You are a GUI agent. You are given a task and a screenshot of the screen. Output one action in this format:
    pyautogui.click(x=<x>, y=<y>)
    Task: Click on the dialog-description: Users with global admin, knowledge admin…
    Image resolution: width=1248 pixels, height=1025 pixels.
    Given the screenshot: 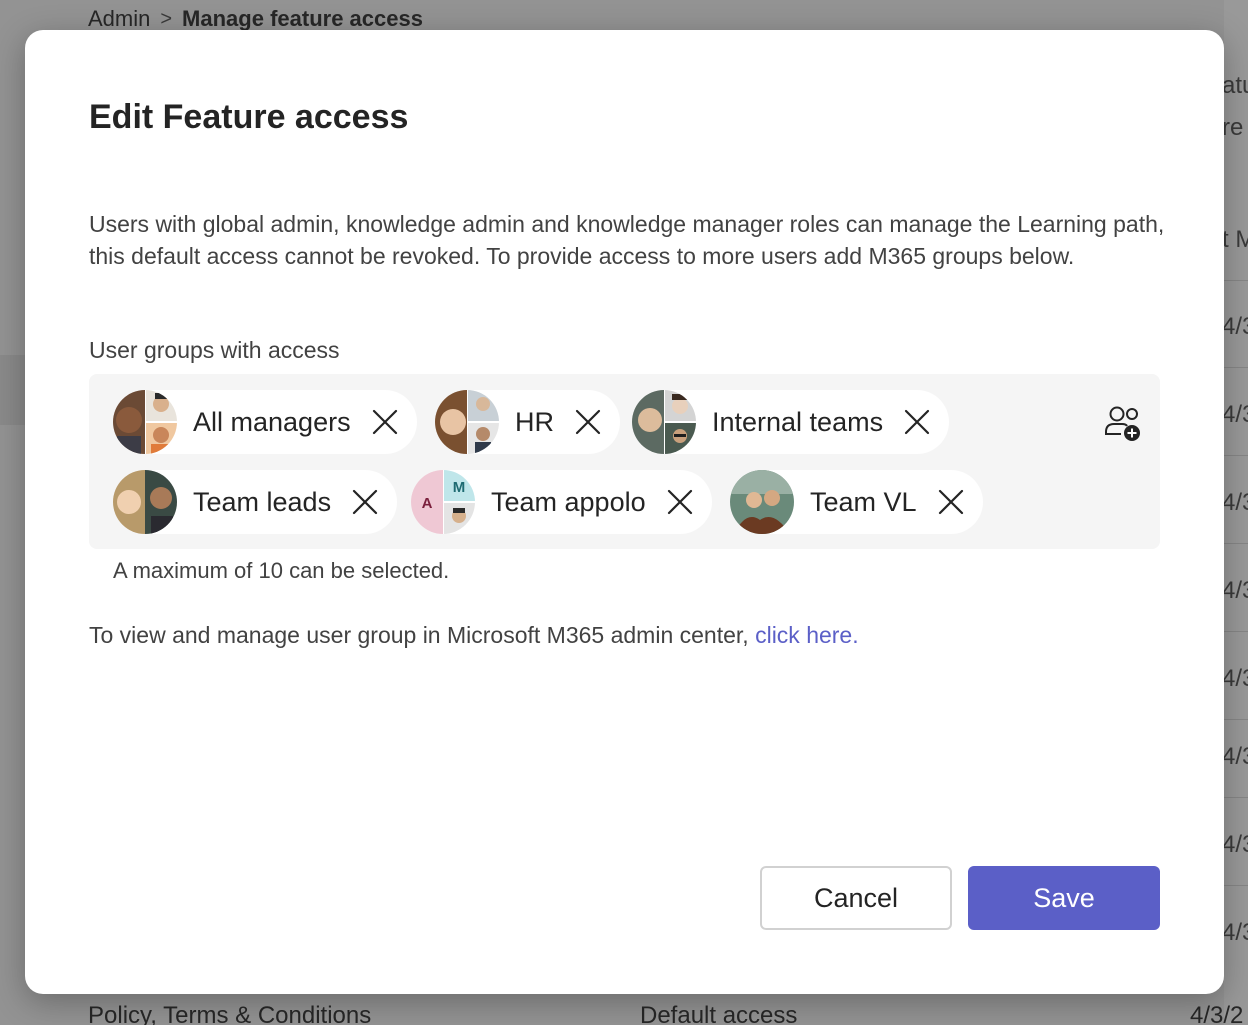 What is the action you would take?
    pyautogui.click(x=627, y=240)
    